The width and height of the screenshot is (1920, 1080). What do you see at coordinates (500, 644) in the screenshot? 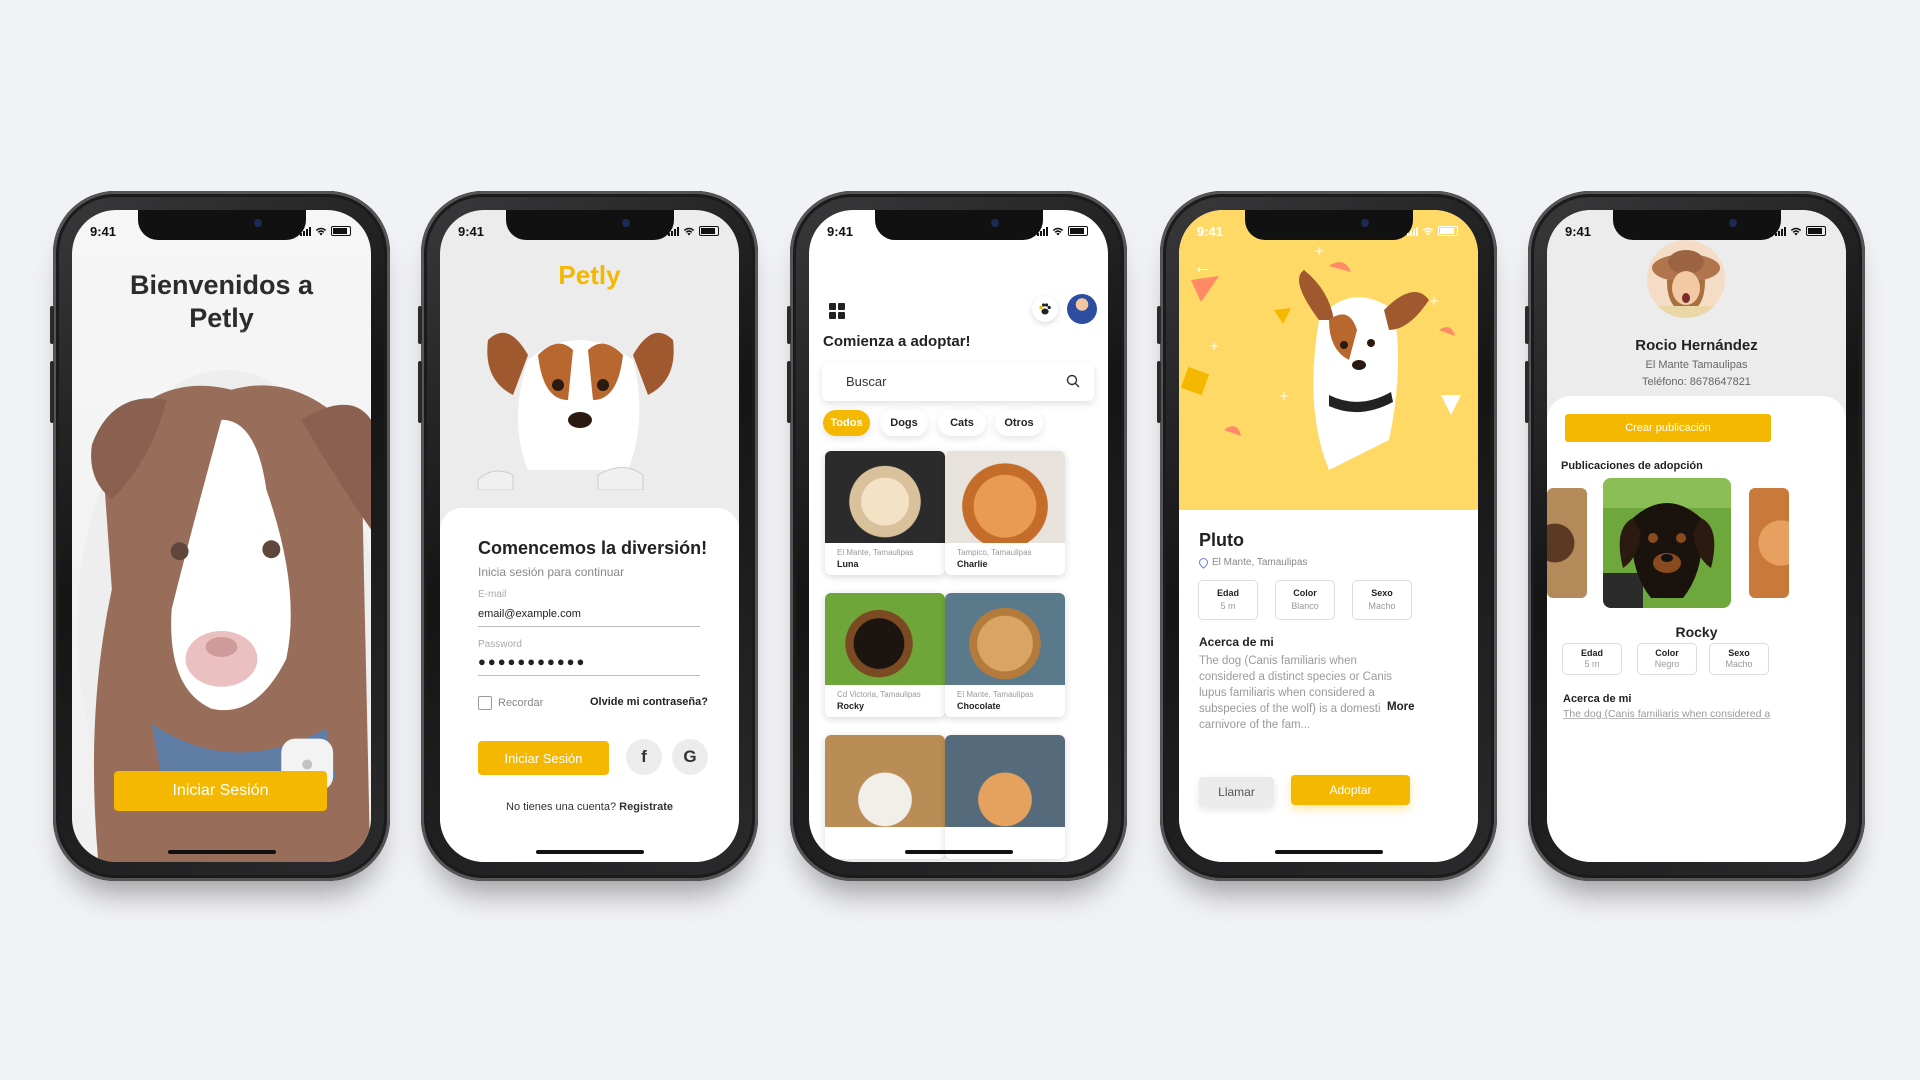
I see `password-label: Password` at bounding box center [500, 644].